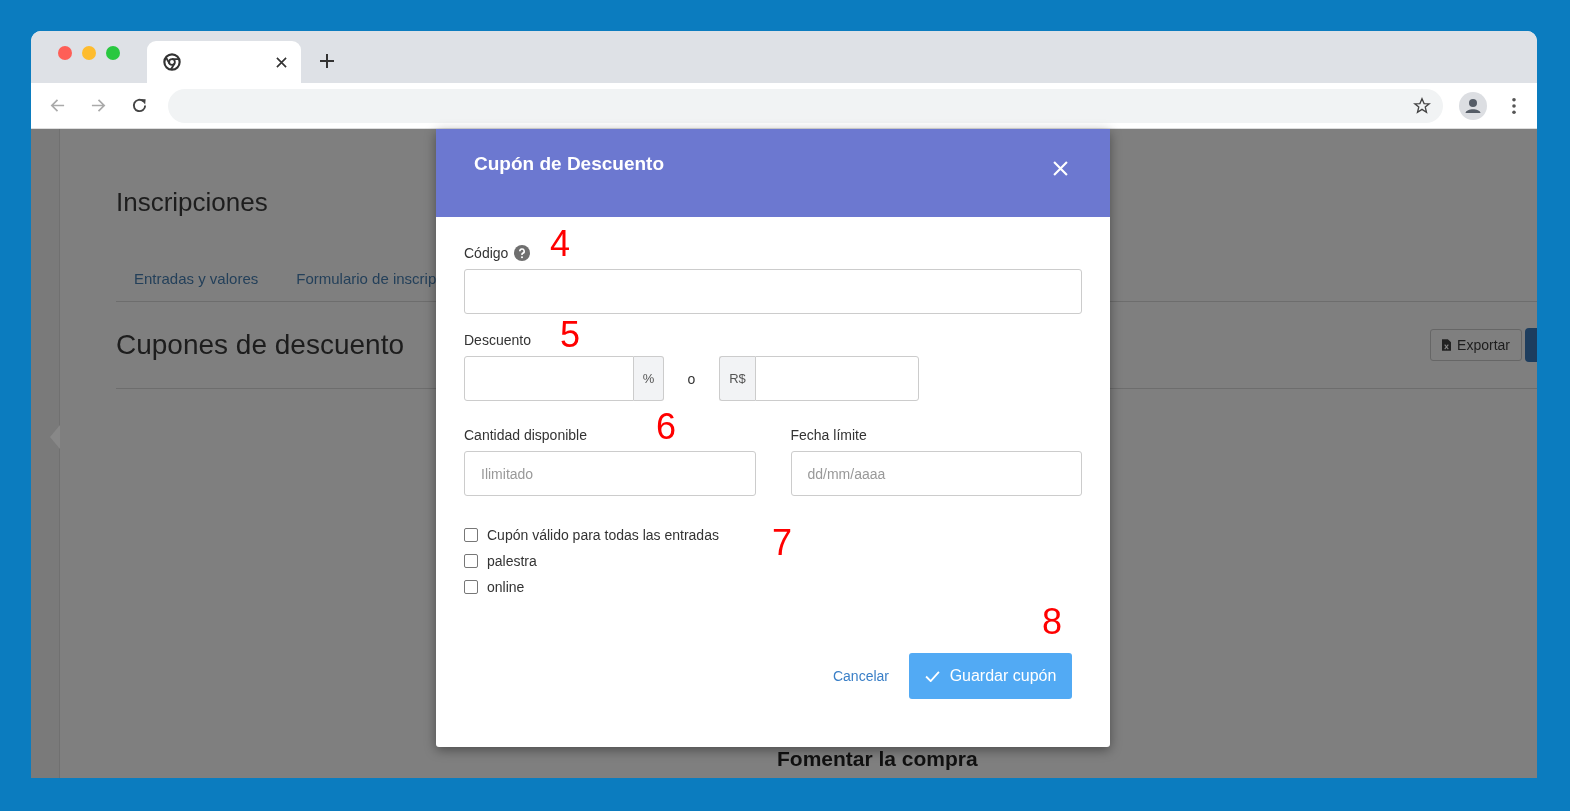 Image resolution: width=1570 pixels, height=811 pixels. I want to click on code-input-field, so click(773, 291).